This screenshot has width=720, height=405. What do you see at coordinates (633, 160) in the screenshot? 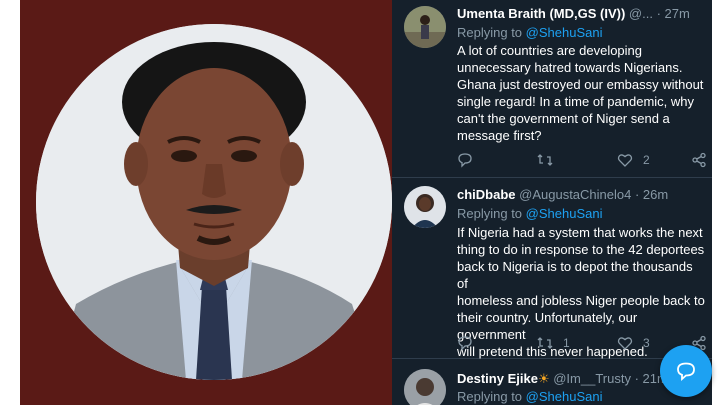
I see `like-button: 2` at bounding box center [633, 160].